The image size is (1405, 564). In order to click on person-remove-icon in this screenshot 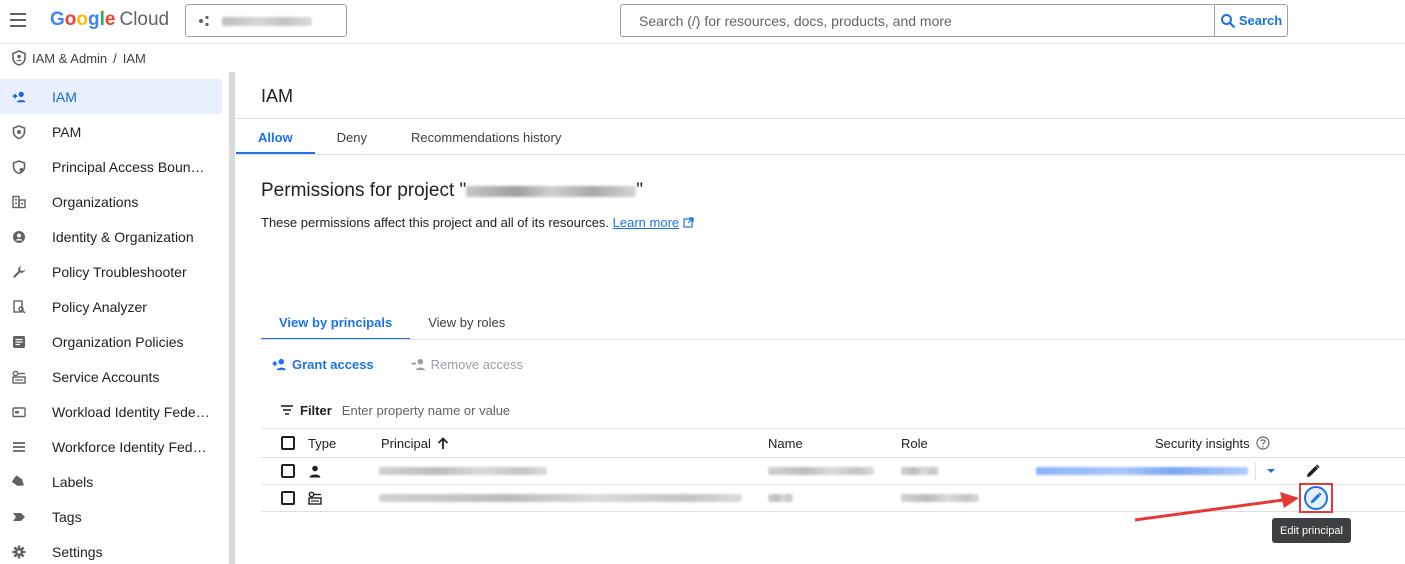, I will do `click(418, 364)`.